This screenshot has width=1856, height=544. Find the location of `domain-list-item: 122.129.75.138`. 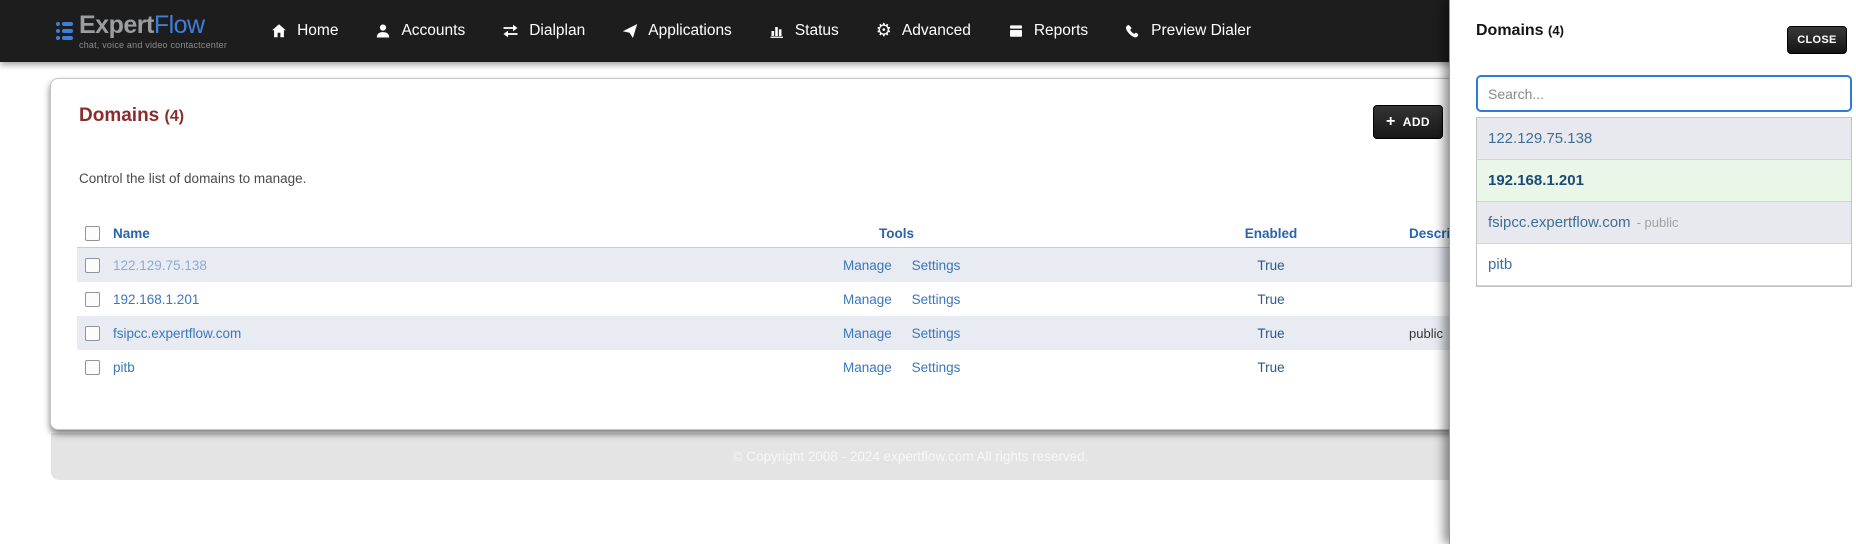

domain-list-item: 122.129.75.138 is located at coordinates (1664, 139).